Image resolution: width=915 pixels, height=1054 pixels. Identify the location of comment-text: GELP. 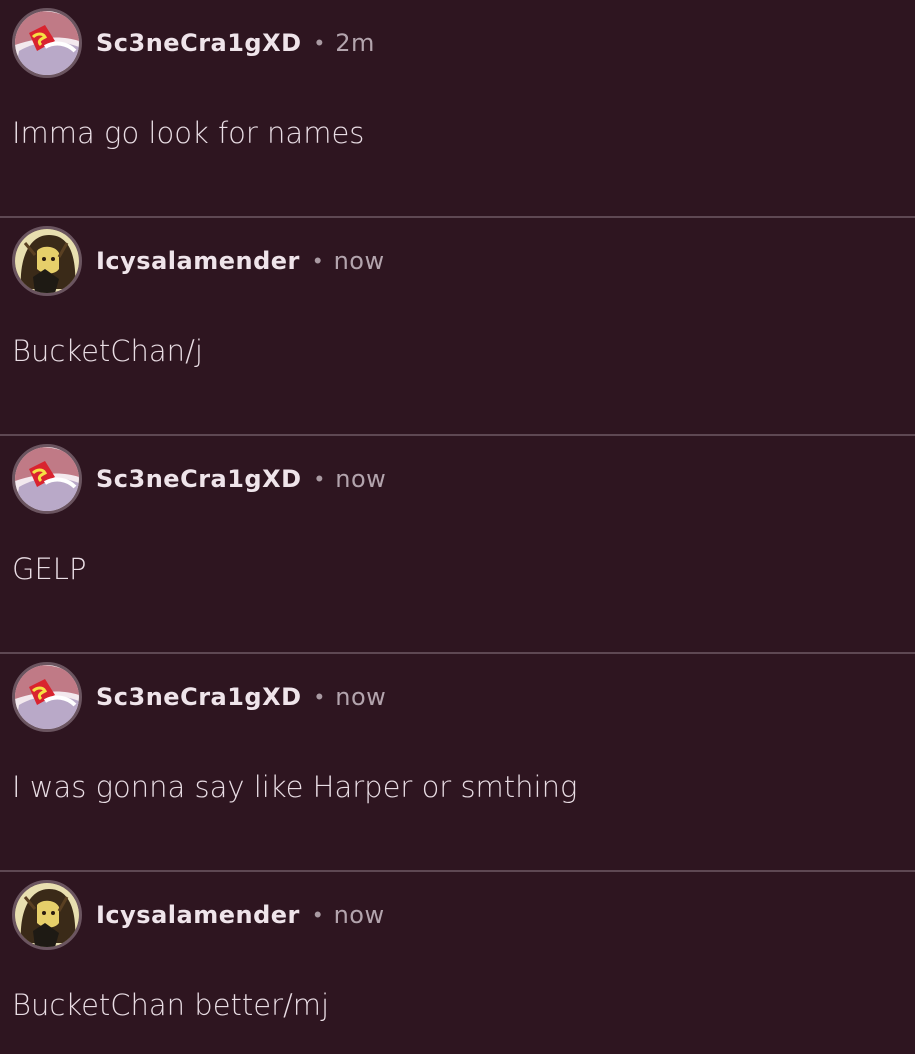
(49, 569).